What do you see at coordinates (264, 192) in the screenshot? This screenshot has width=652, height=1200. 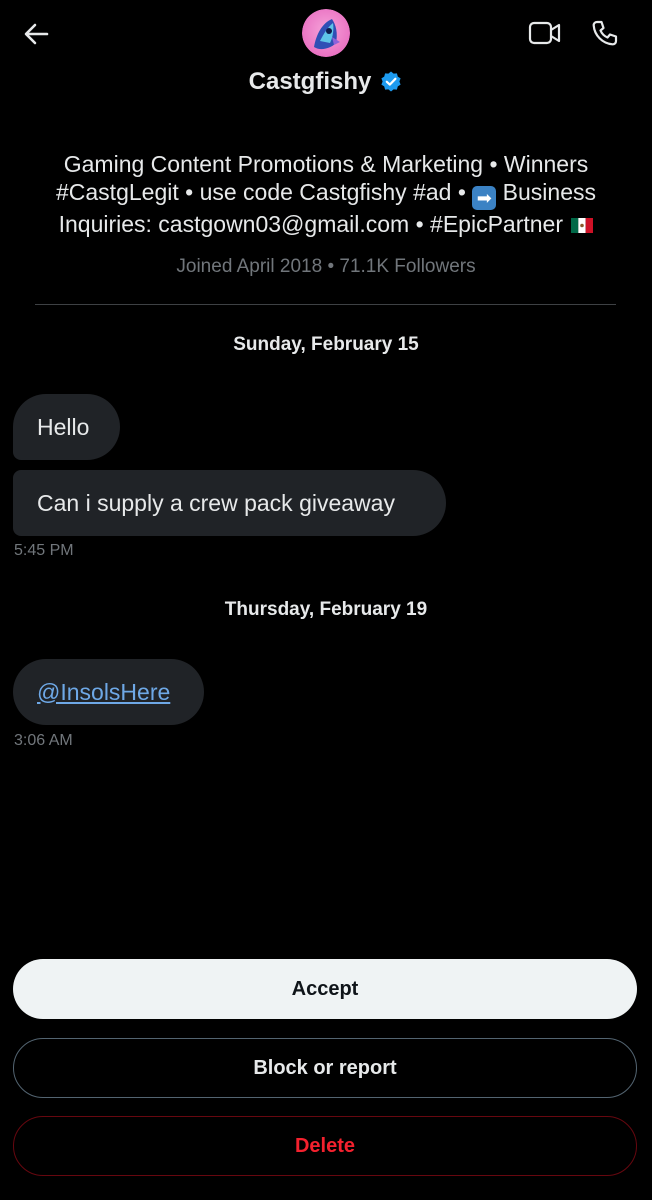 I see `bio-text: #CastgLegit • use code Castgfishy #ad •` at bounding box center [264, 192].